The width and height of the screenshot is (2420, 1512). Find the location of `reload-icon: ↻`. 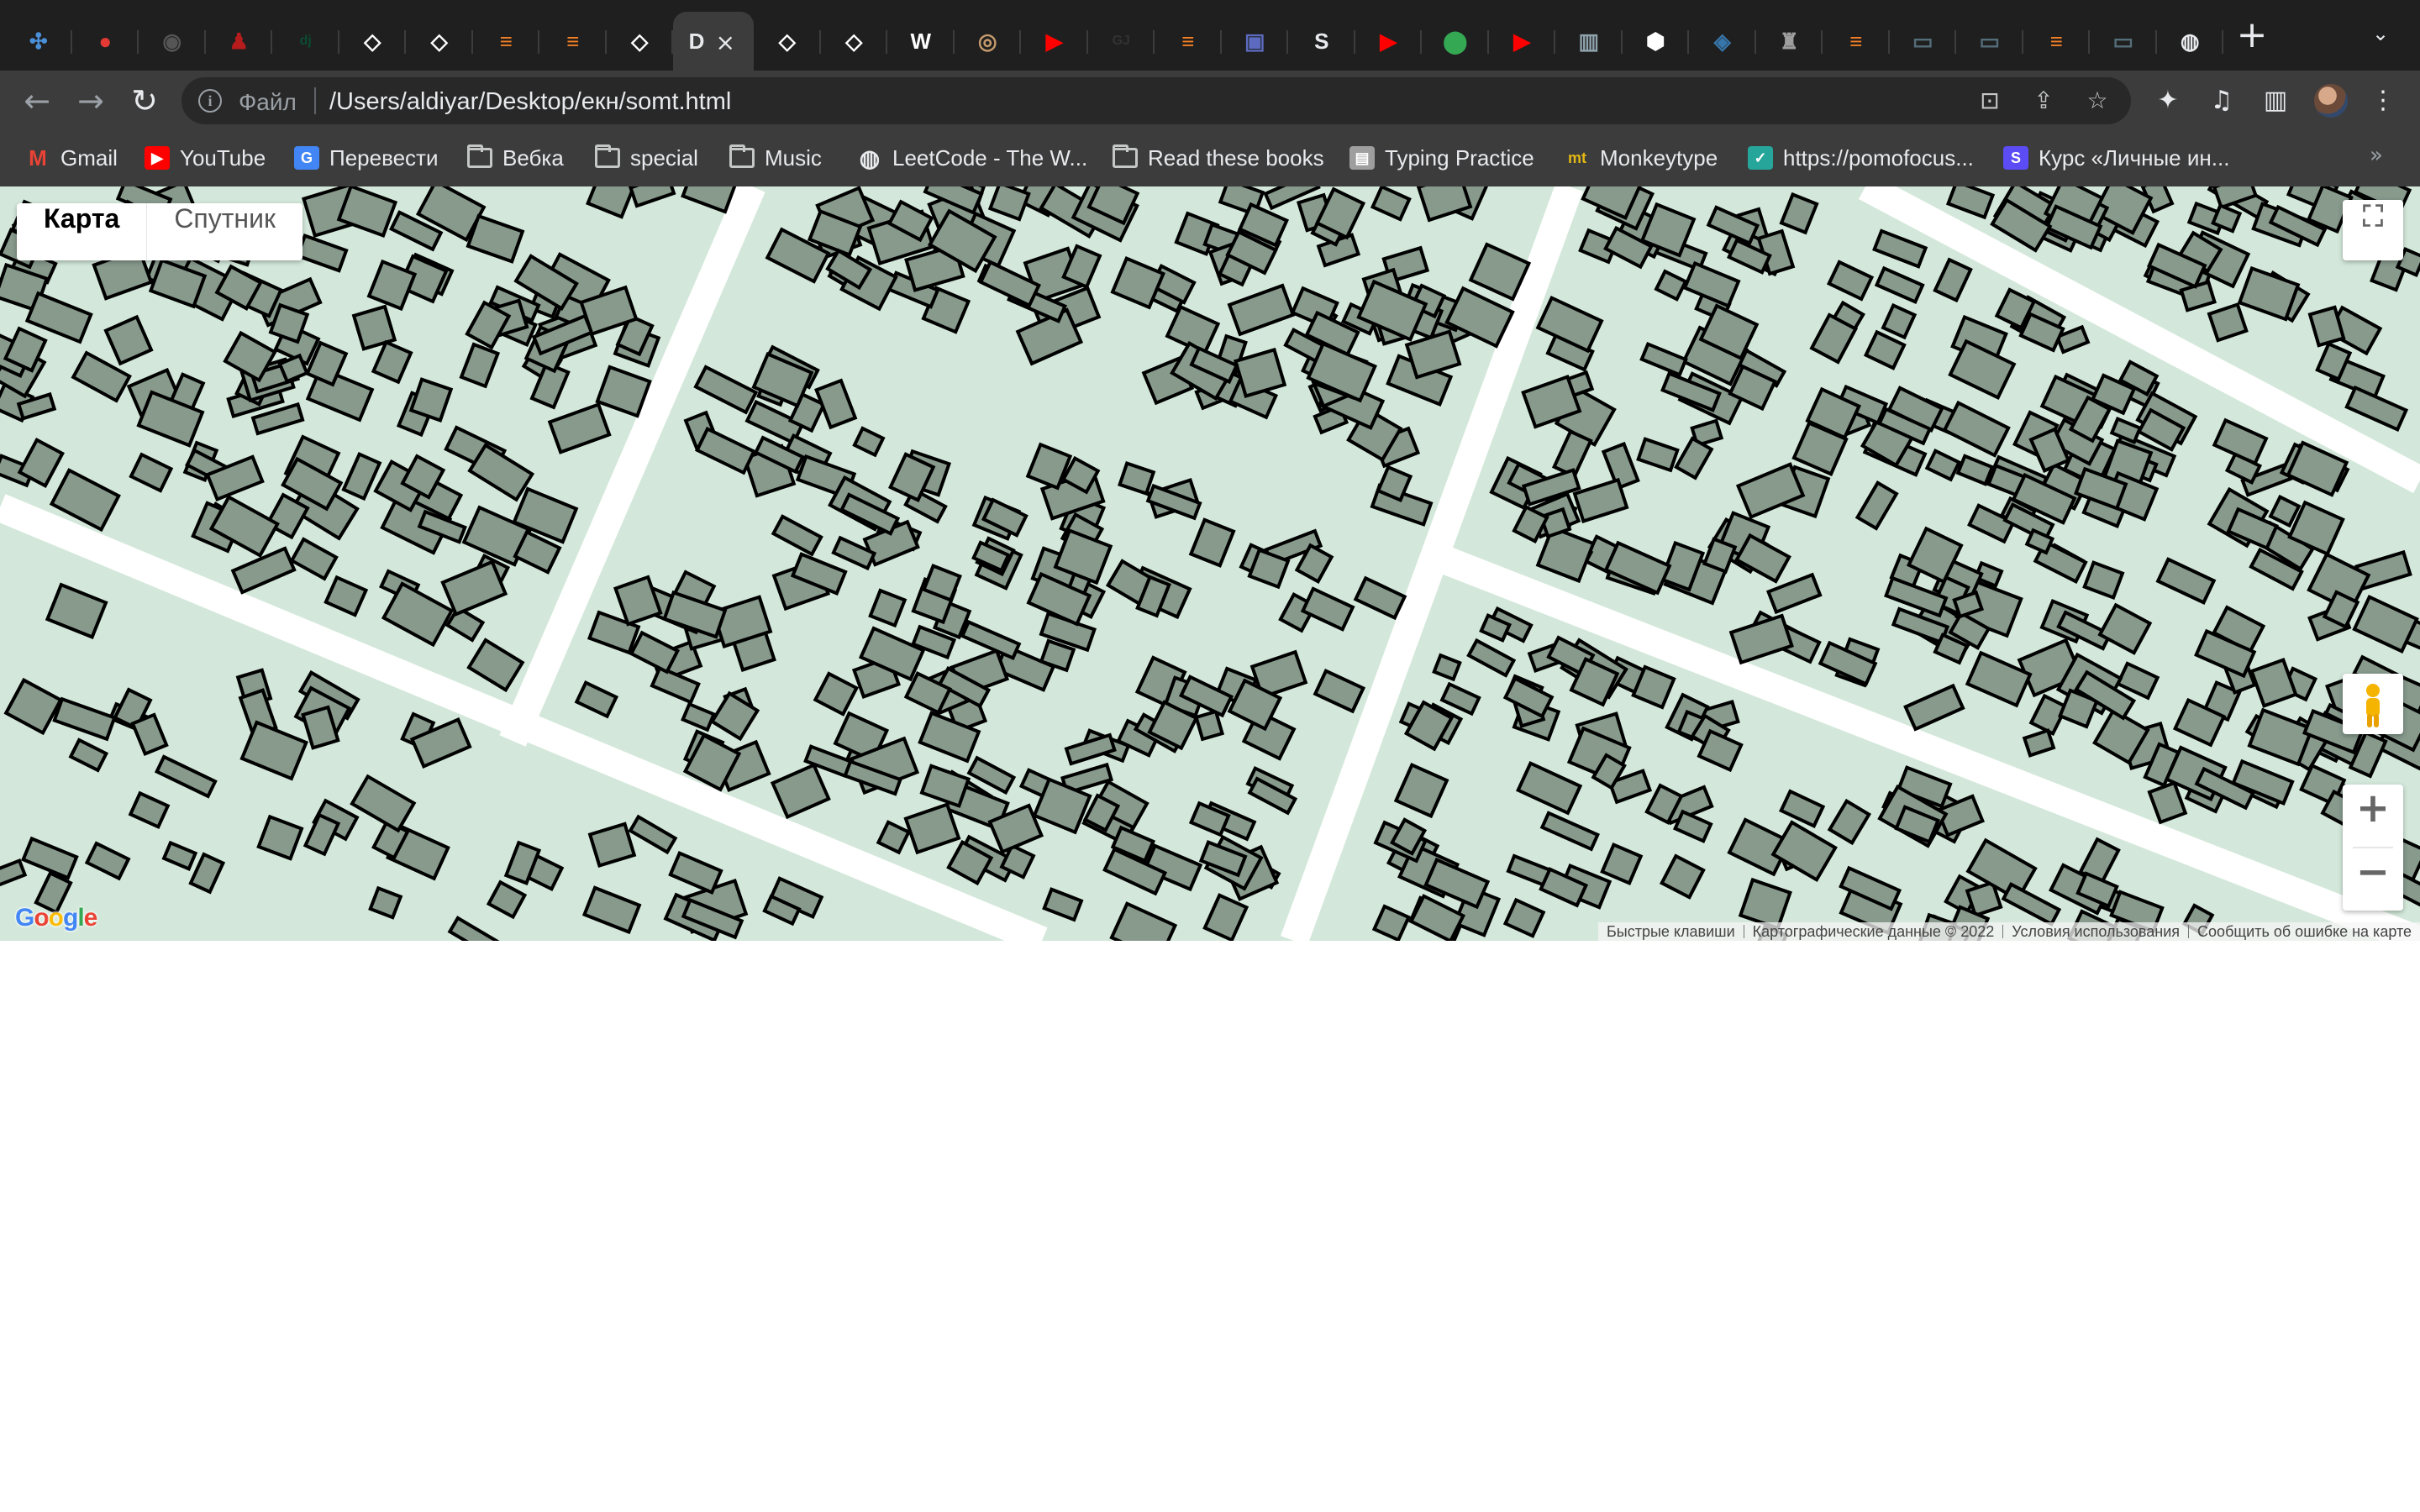

reload-icon: ↻ is located at coordinates (144, 100).